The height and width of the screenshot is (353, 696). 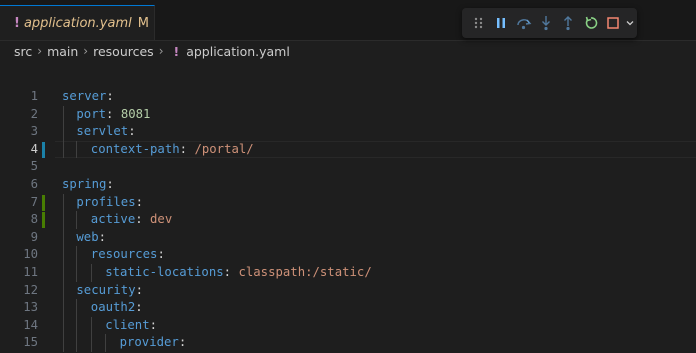 I want to click on step-out-button, so click(x=568, y=23).